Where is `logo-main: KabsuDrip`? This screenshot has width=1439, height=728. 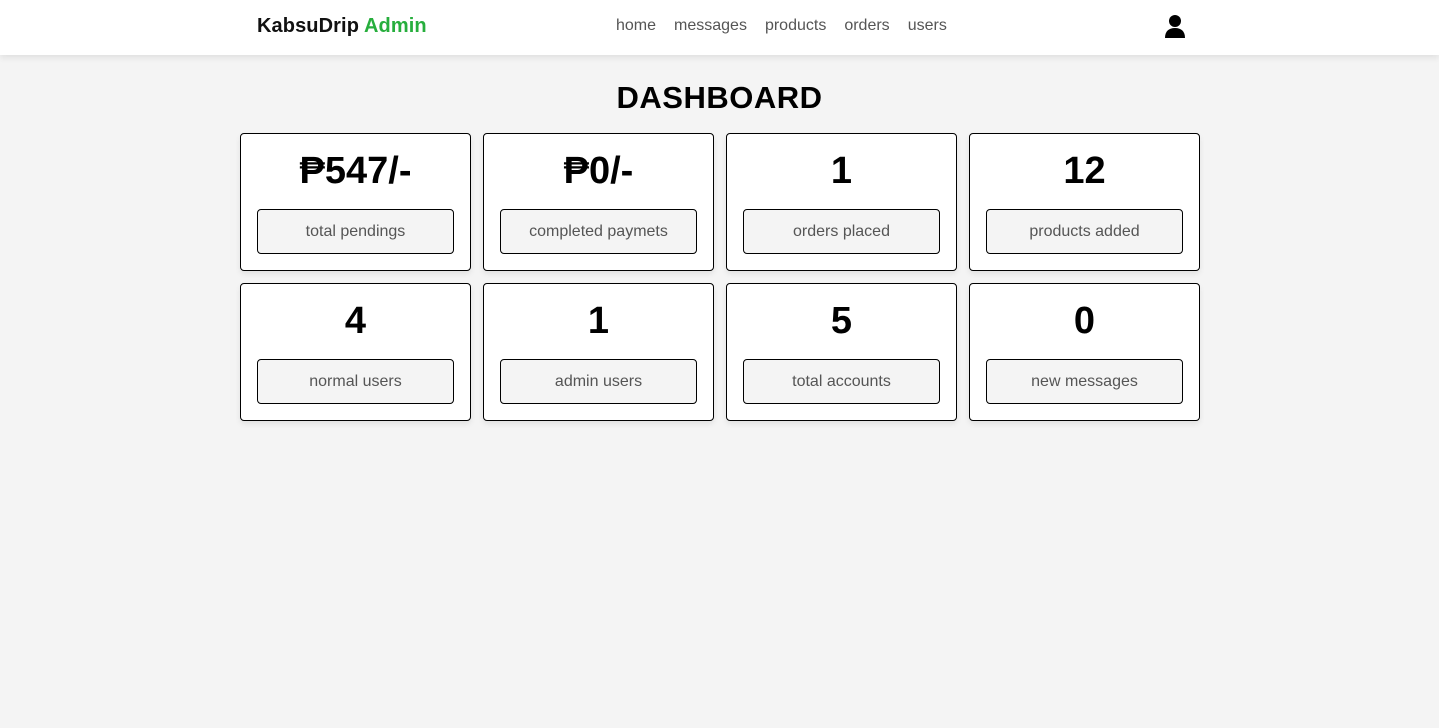
logo-main: KabsuDrip is located at coordinates (308, 26).